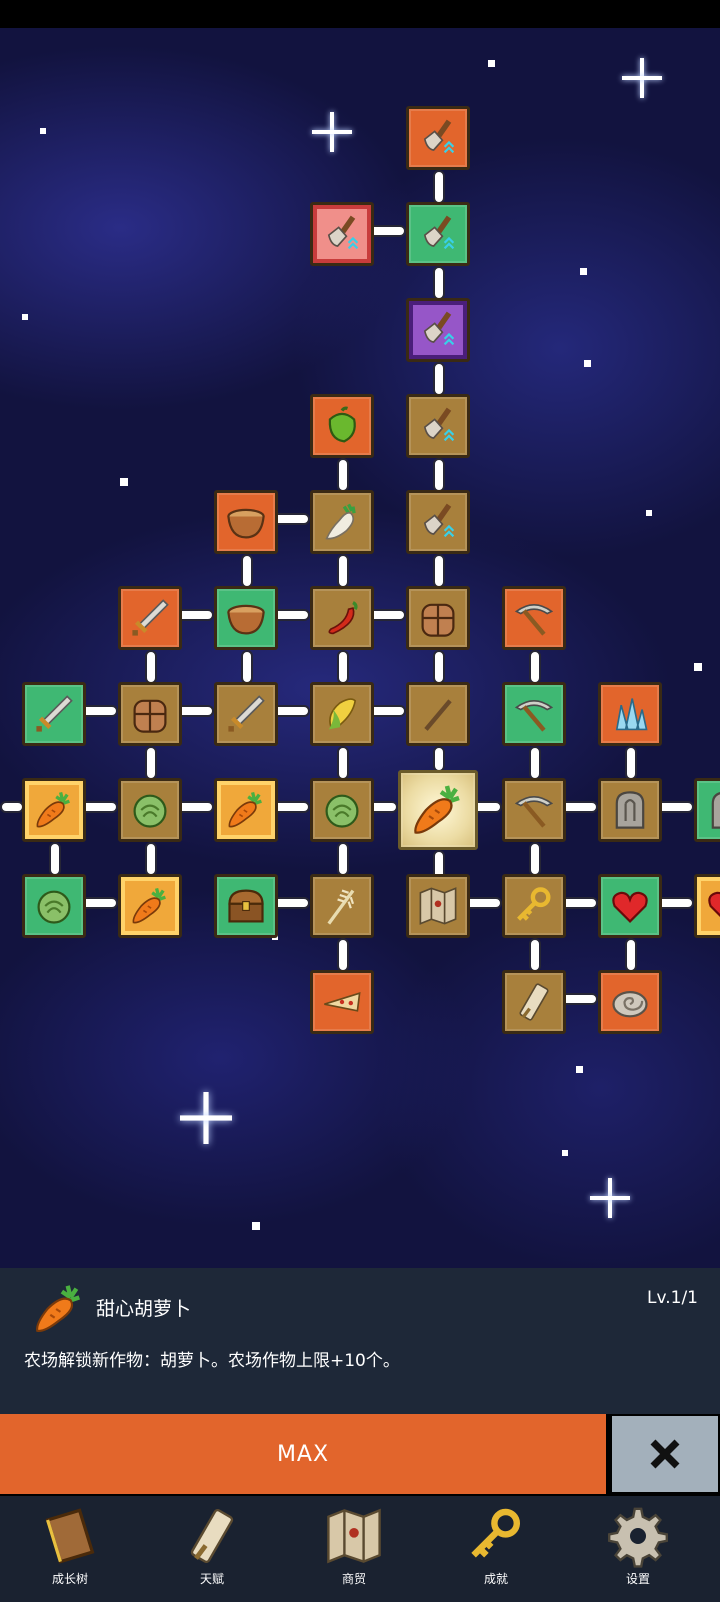 The width and height of the screenshot is (720, 1602). What do you see at coordinates (70, 1550) in the screenshot?
I see `nav-growth-tree: 成长树` at bounding box center [70, 1550].